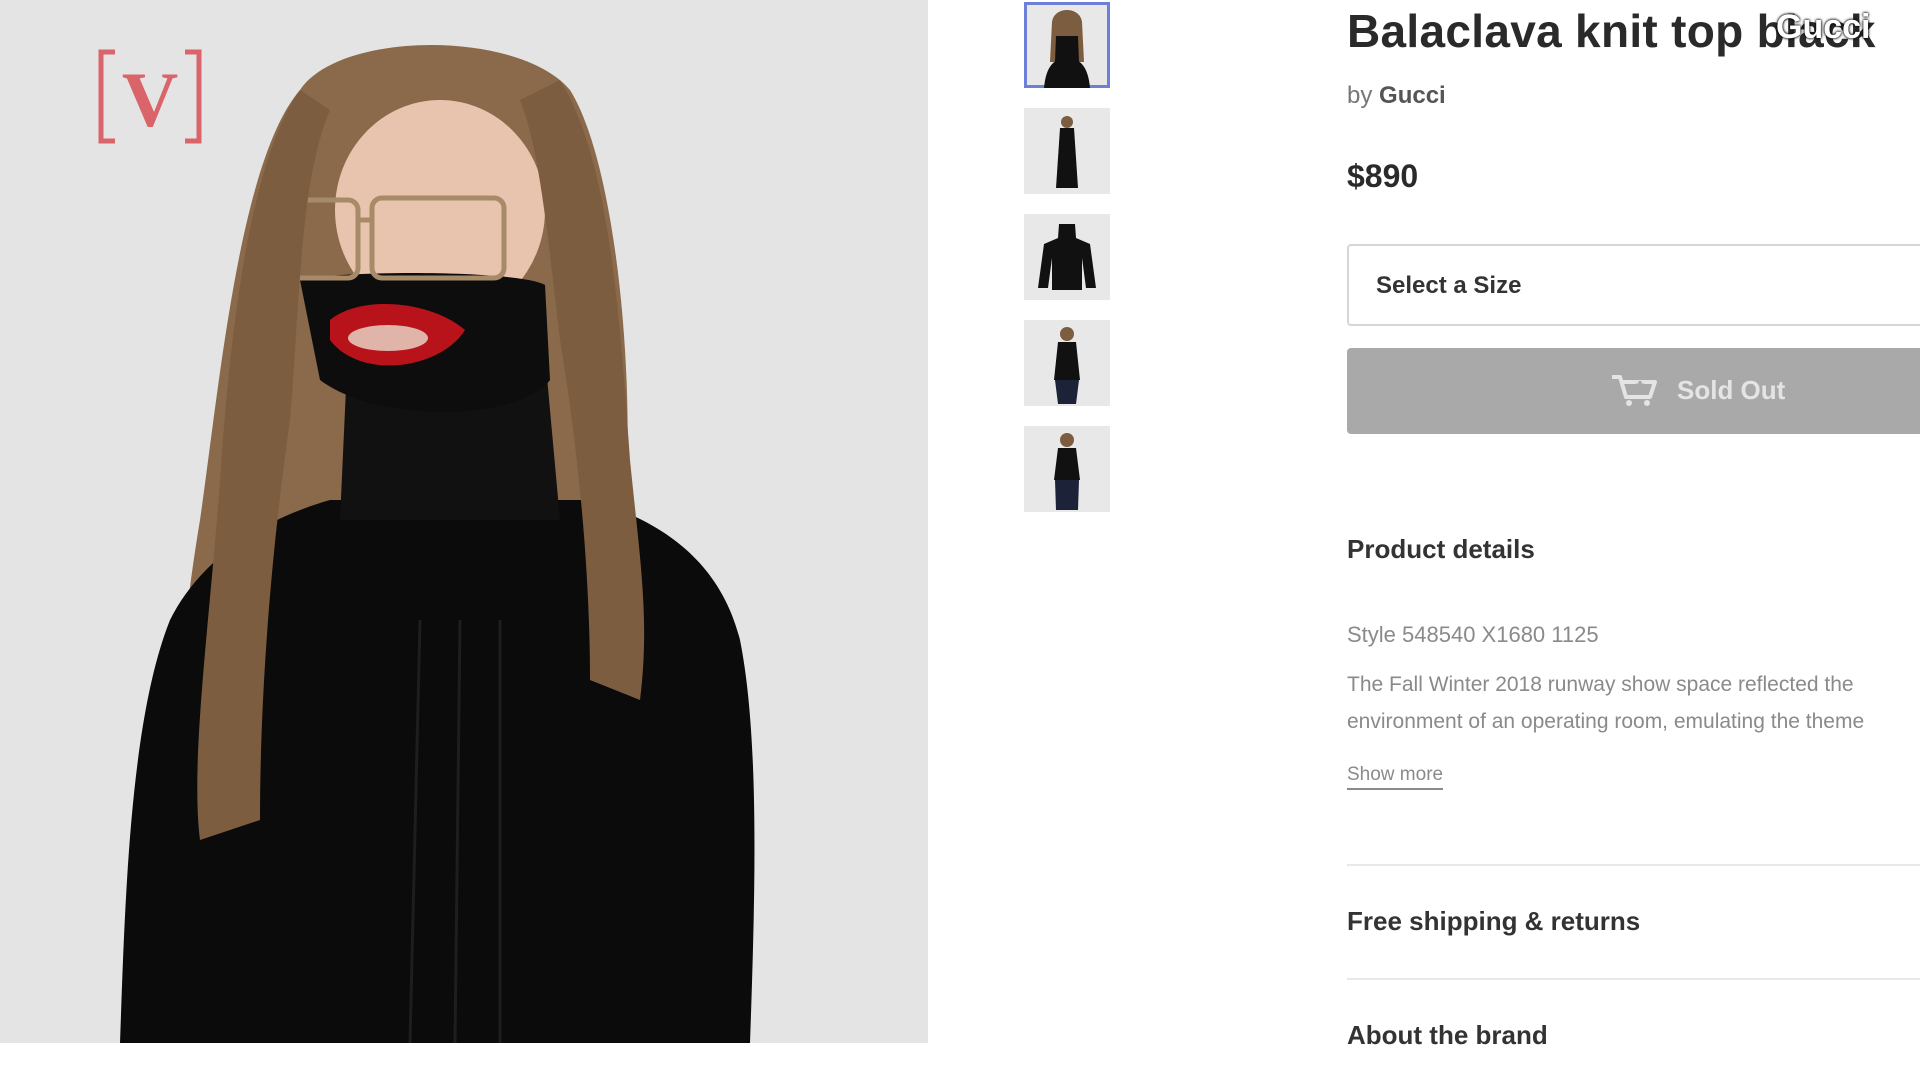 This screenshot has width=1920, height=1080. What do you see at coordinates (1383, 176) in the screenshot?
I see `product-price: $890` at bounding box center [1383, 176].